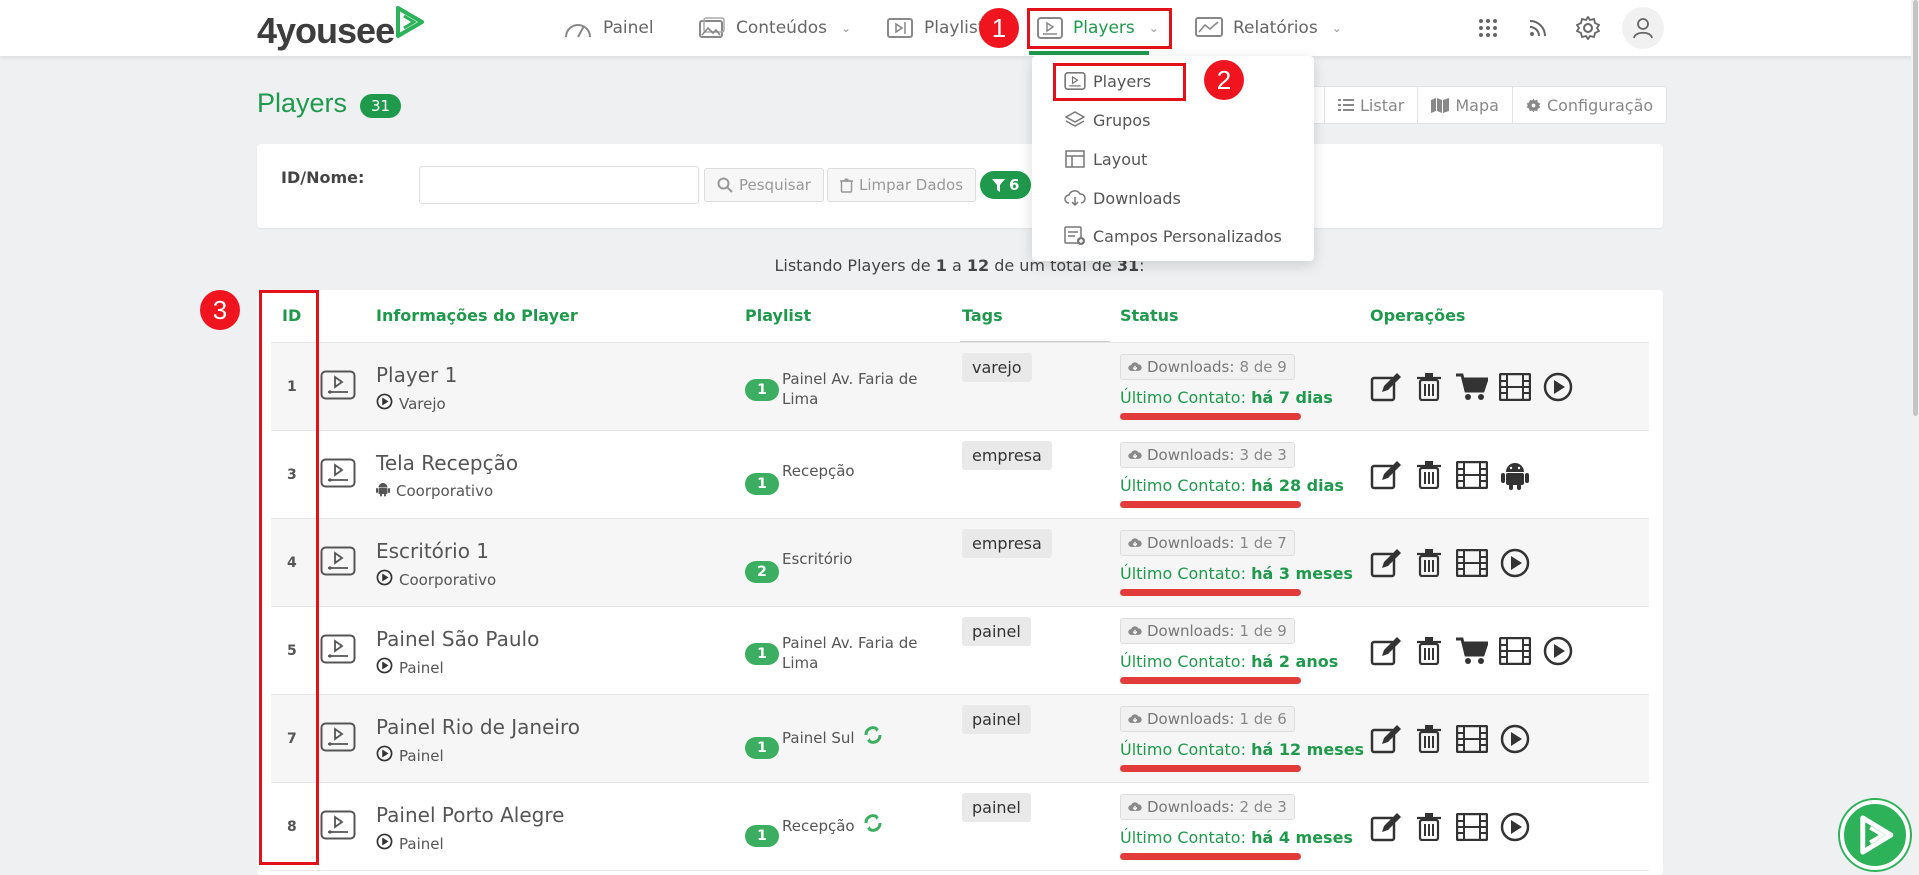 The image size is (1919, 875). Describe the element at coordinates (1643, 28) in the screenshot. I see `user-avatar` at that location.